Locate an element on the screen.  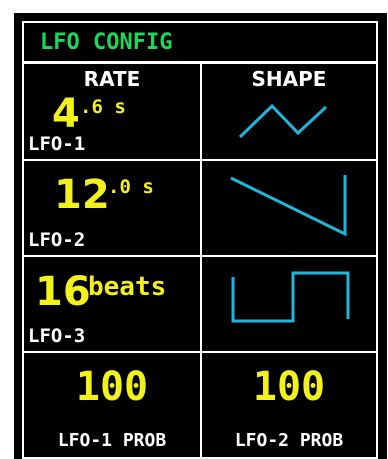
lfo-2-rate-fraction: .0 s is located at coordinates (131, 187).